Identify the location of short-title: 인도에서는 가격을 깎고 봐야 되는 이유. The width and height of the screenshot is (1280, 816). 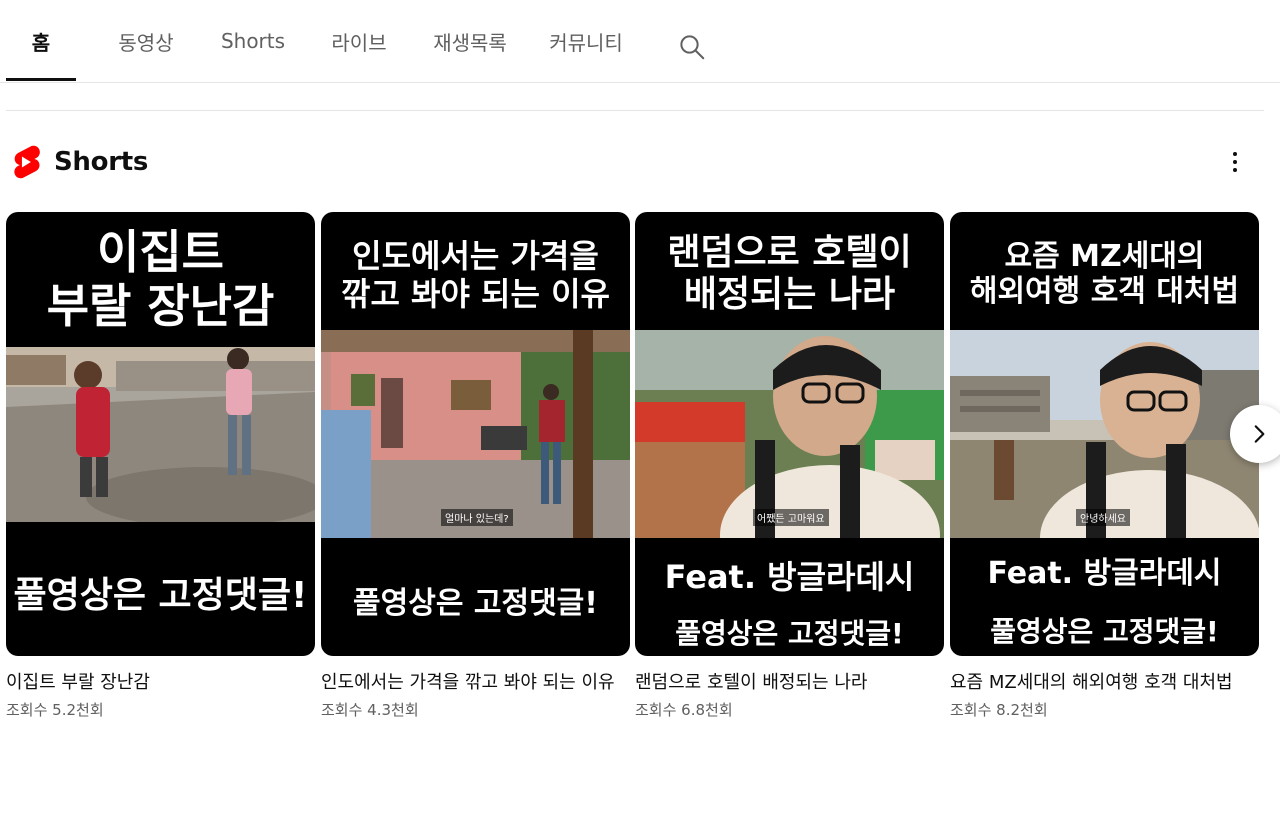
(468, 682).